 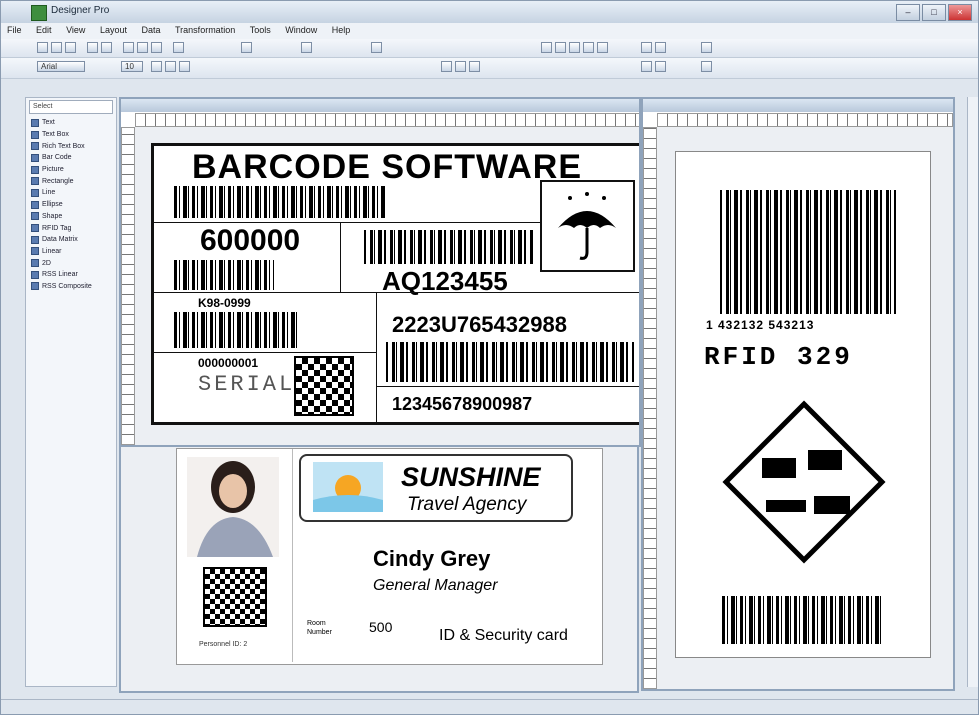 What do you see at coordinates (460, 66) in the screenshot?
I see `flip-icon` at bounding box center [460, 66].